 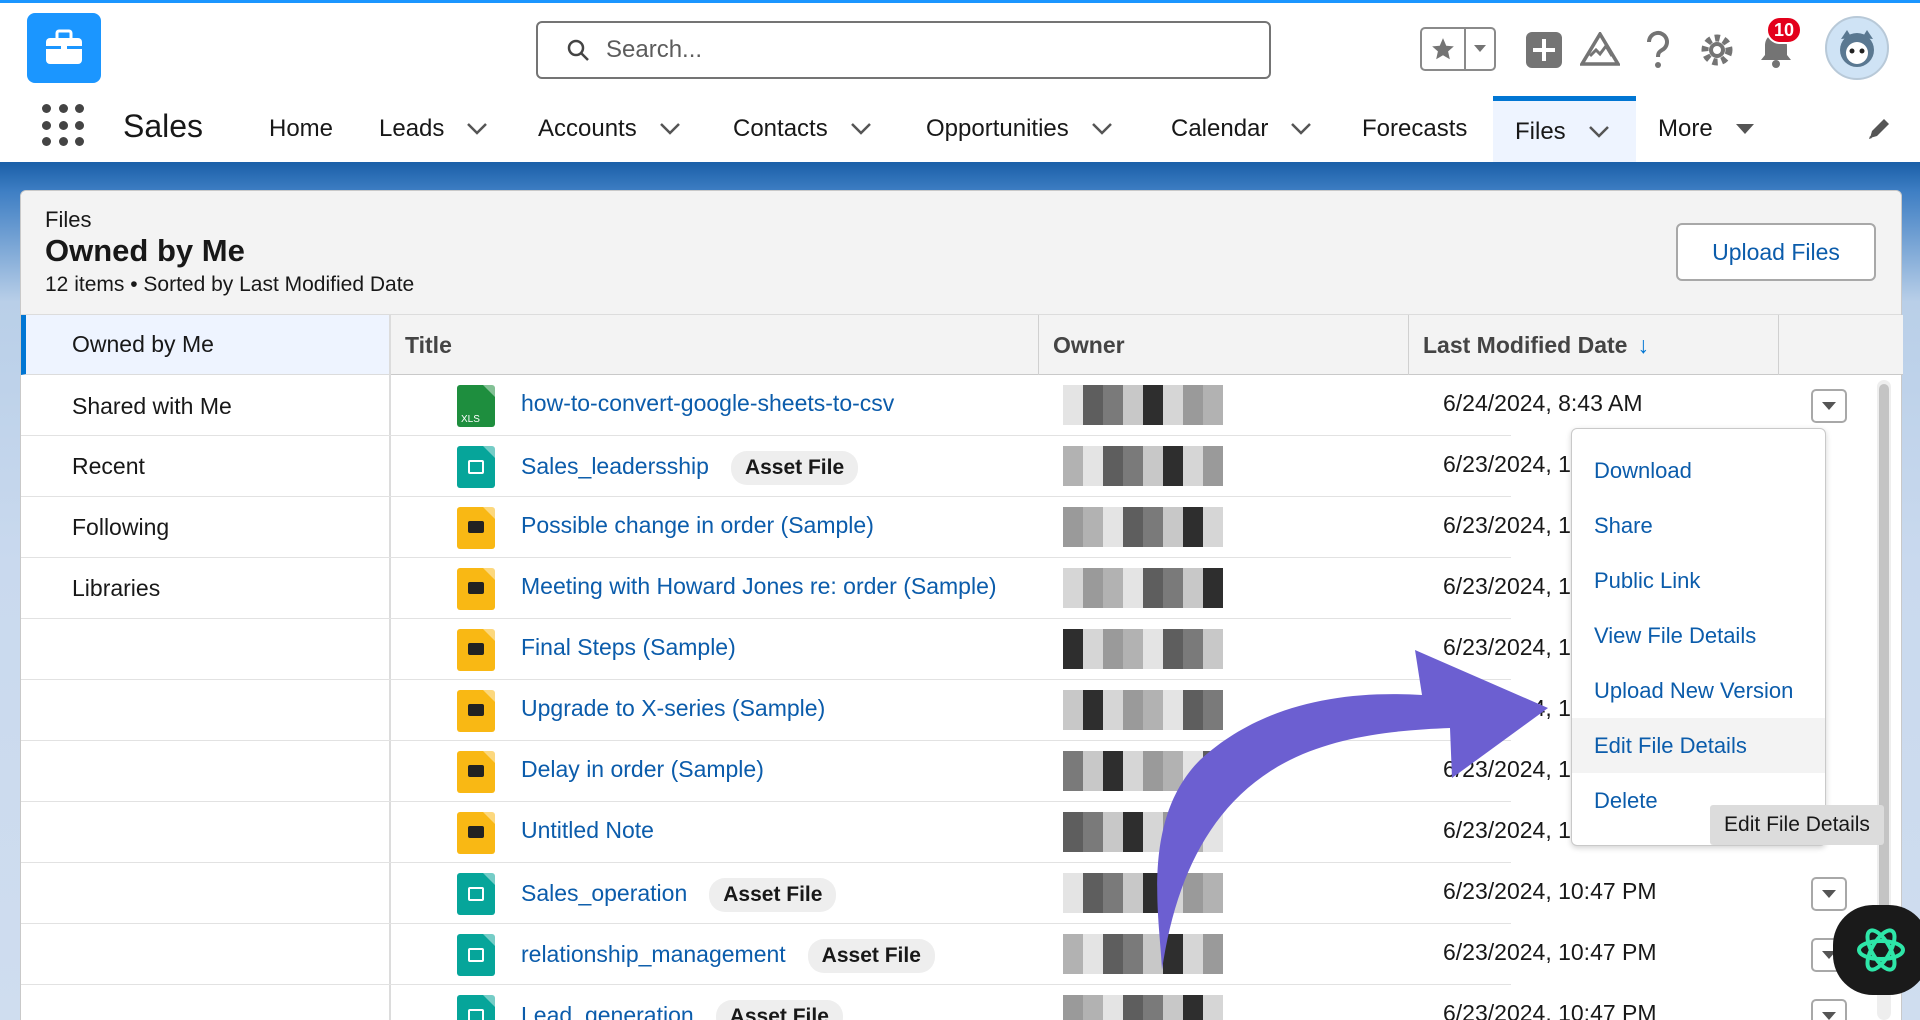 I want to click on gear-icon, so click(x=1717, y=50).